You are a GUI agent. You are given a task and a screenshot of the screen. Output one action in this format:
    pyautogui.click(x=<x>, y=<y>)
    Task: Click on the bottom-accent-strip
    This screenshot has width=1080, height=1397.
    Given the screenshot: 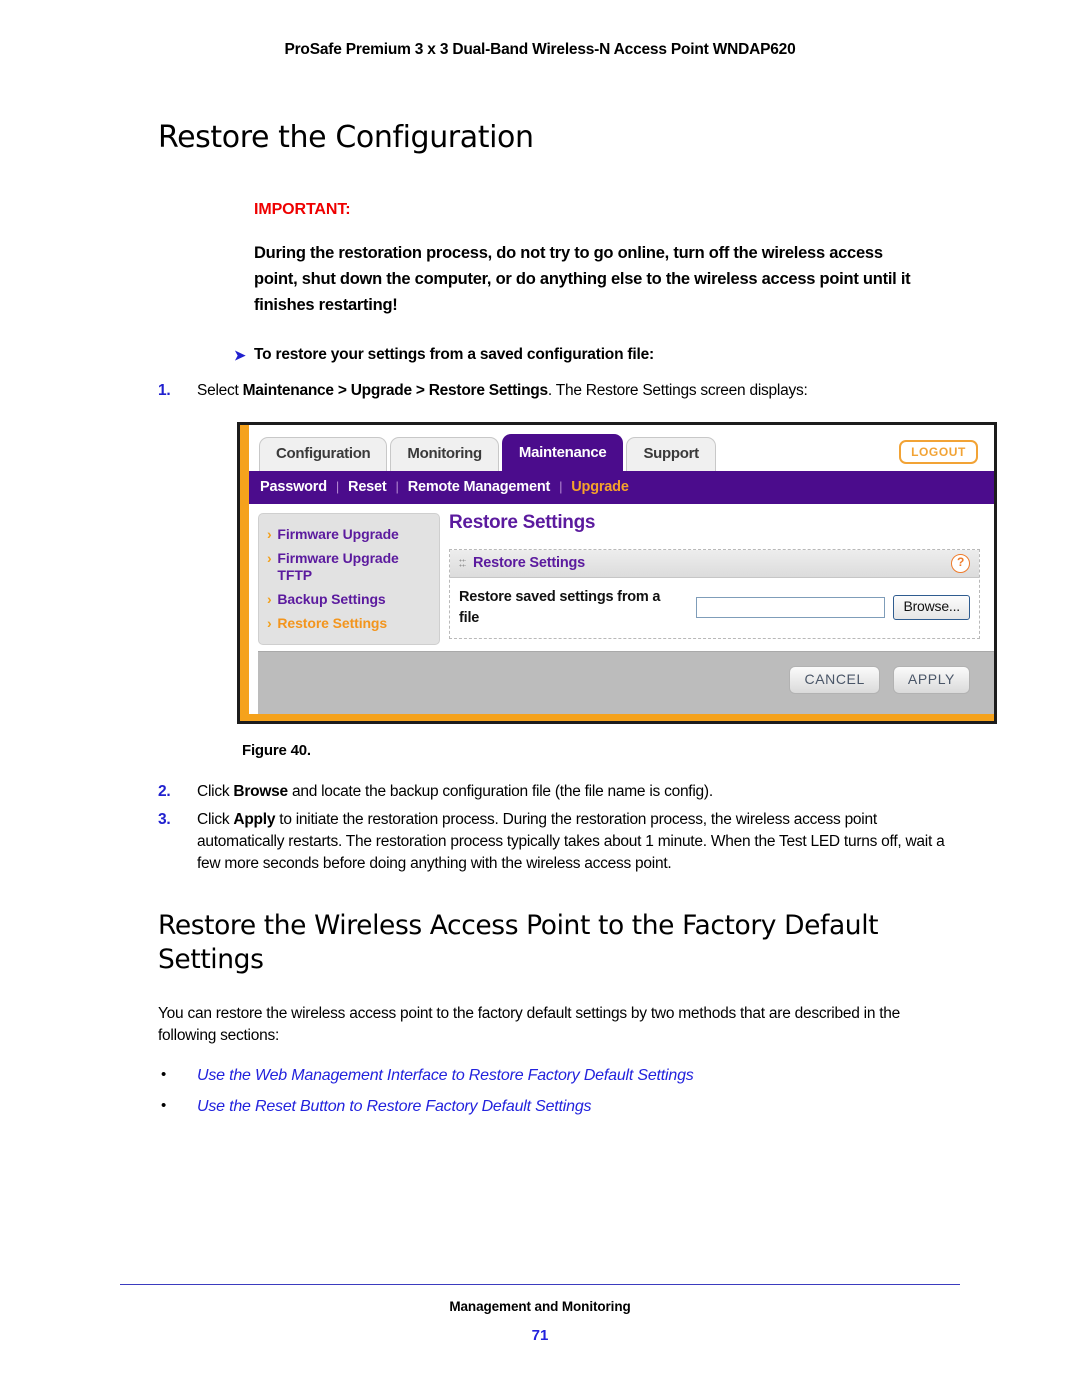 What is the action you would take?
    pyautogui.click(x=617, y=718)
    